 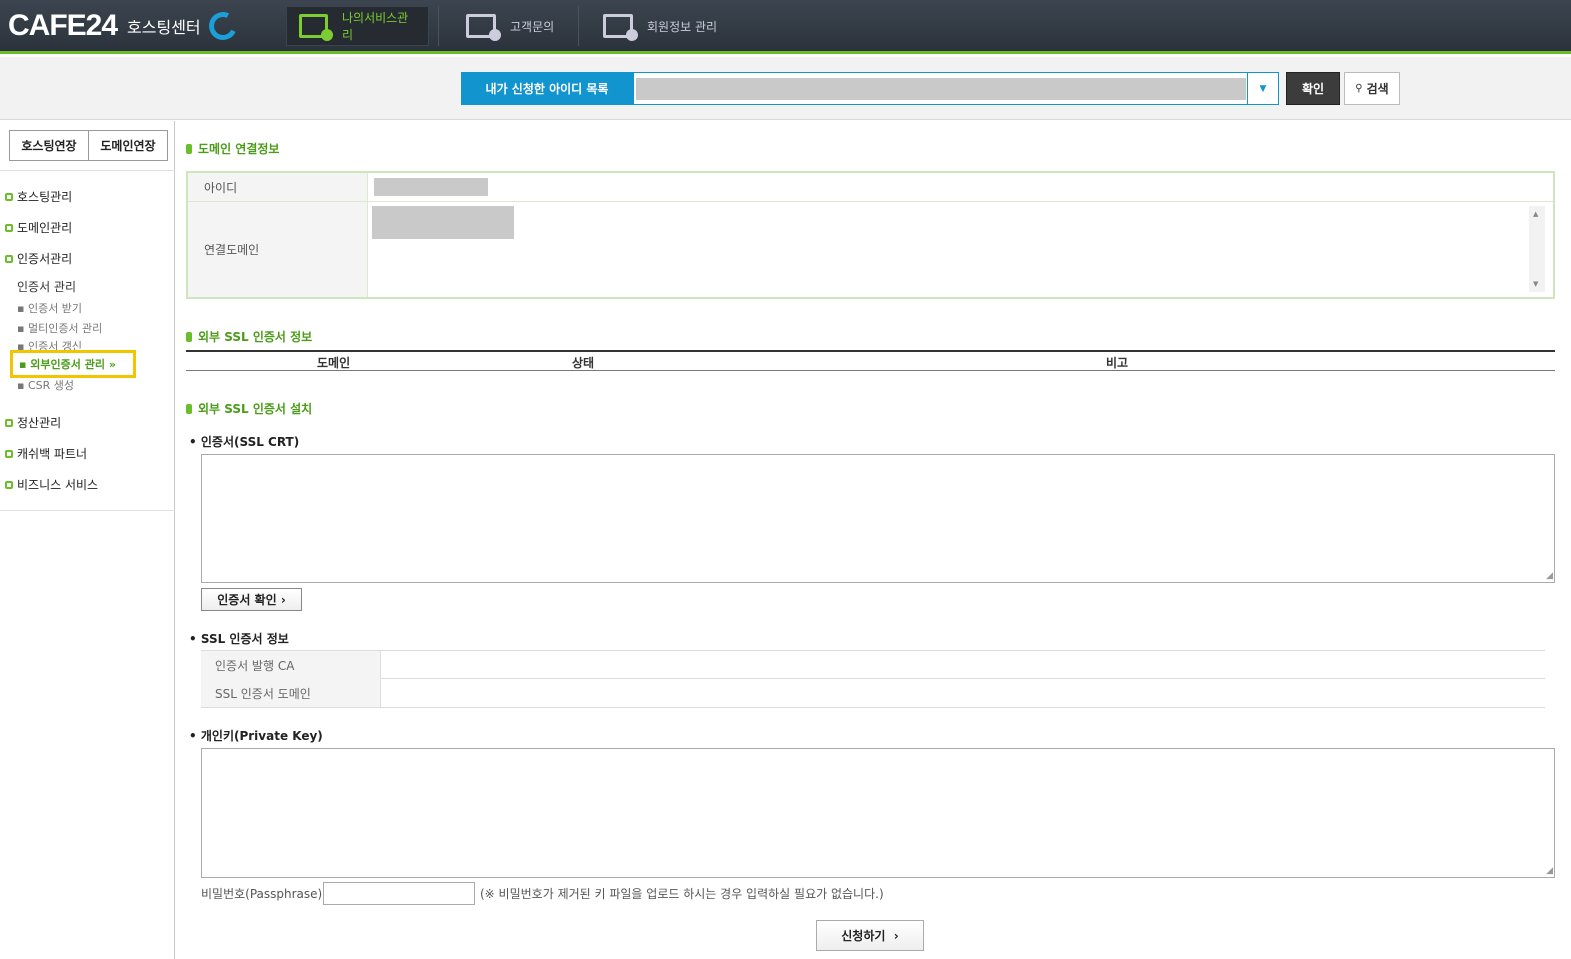 What do you see at coordinates (870, 187) in the screenshot?
I see `row-id: 아이디` at bounding box center [870, 187].